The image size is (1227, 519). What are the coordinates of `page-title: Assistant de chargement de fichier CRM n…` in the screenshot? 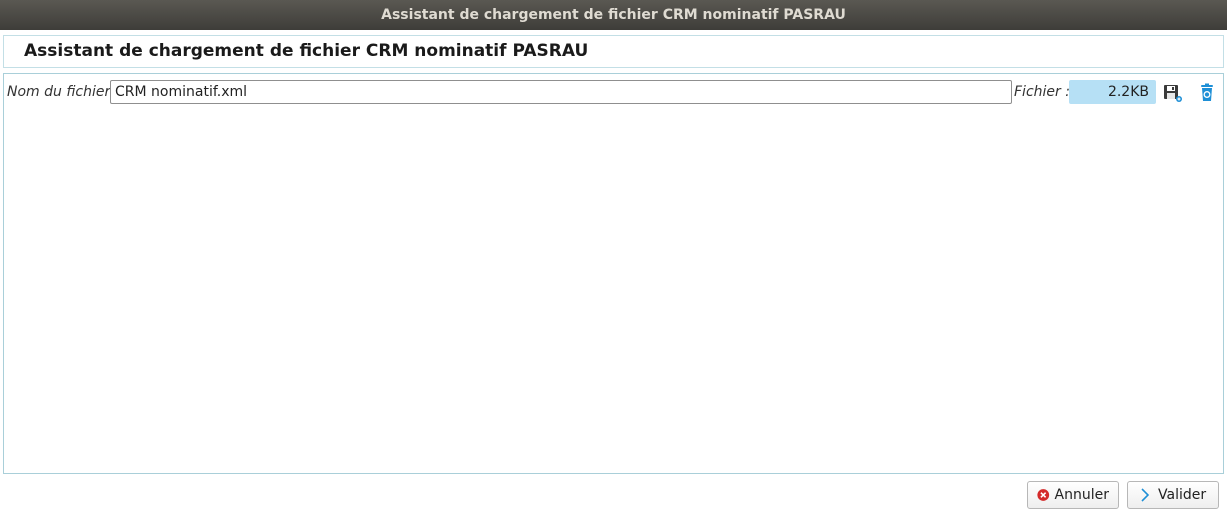 It's located at (306, 51).